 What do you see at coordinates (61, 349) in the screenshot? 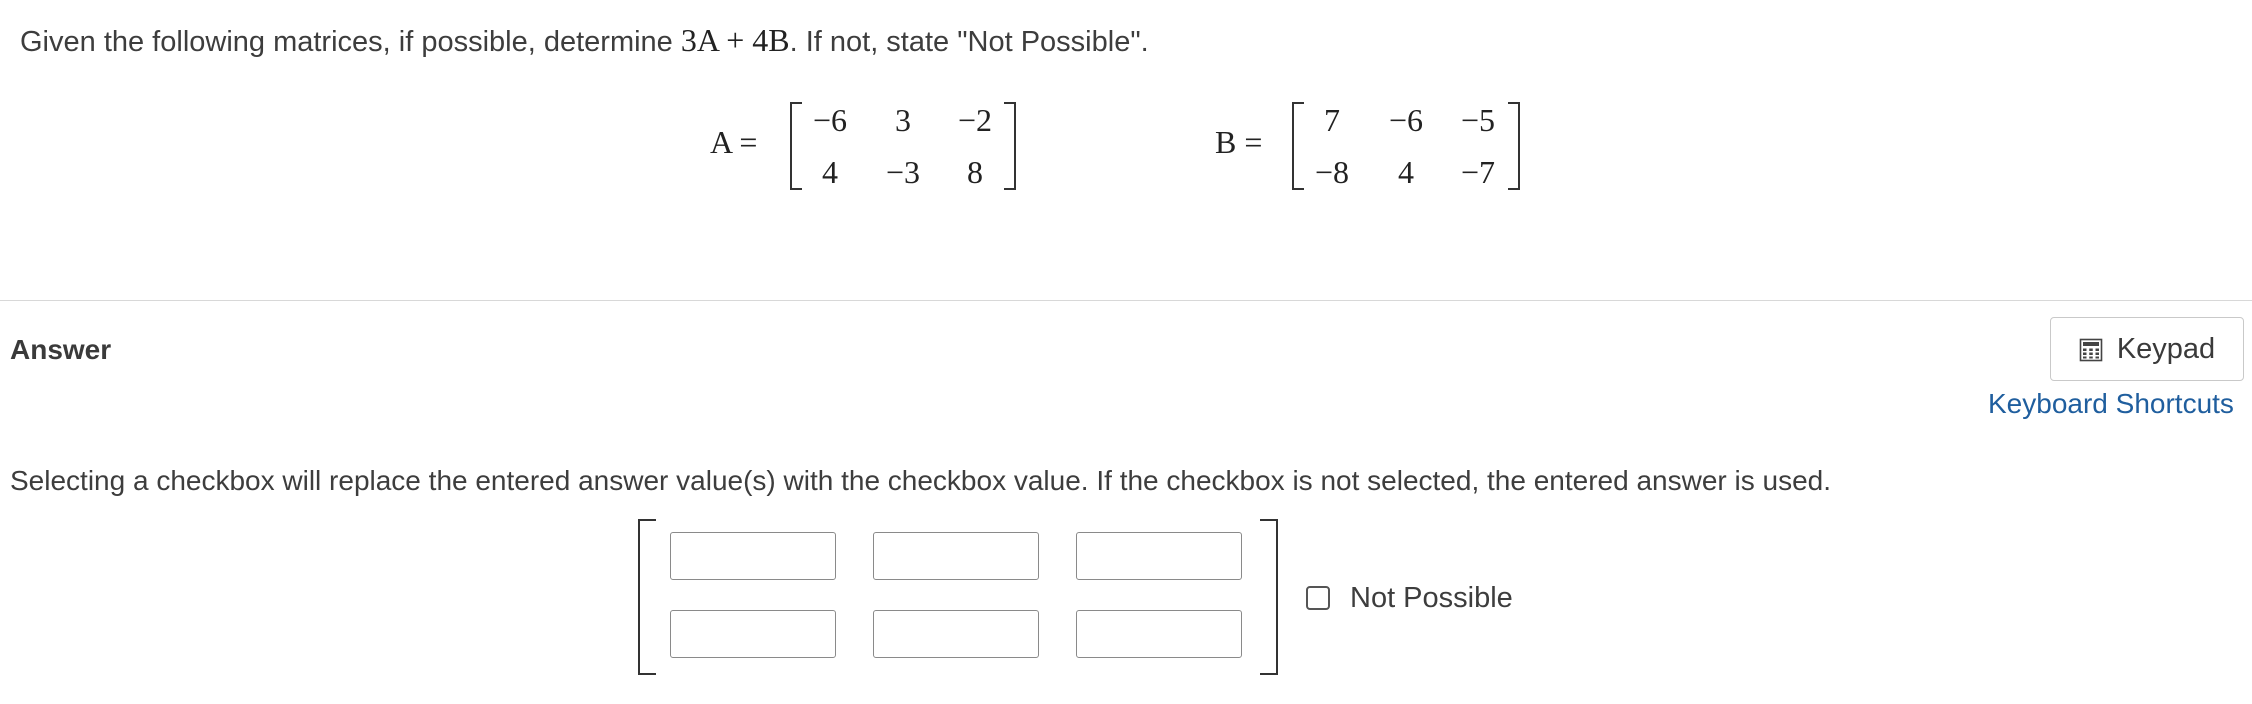
I see `answer-heading: Answer` at bounding box center [61, 349].